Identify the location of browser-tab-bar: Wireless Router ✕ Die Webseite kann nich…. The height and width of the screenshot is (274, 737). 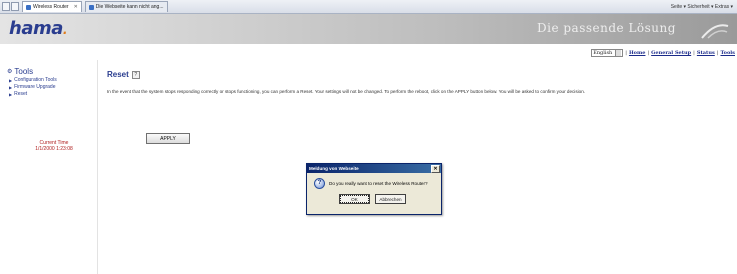
(368, 7).